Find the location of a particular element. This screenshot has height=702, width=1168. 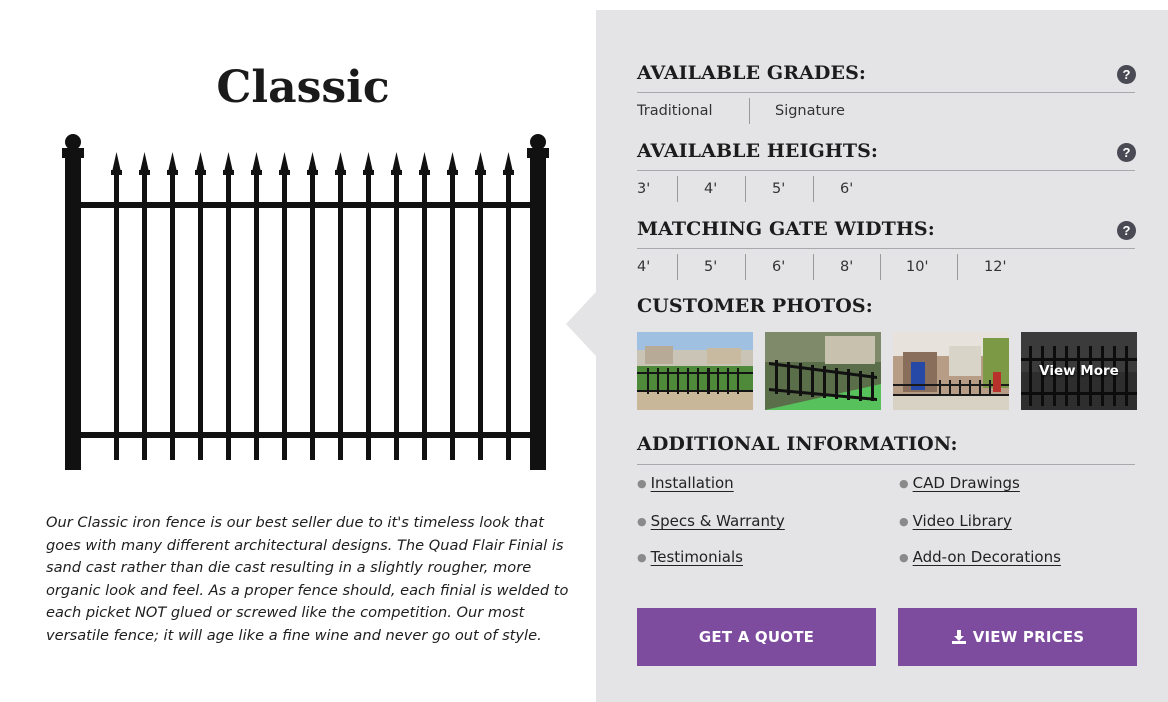

height-option: 6' is located at coordinates (846, 189).